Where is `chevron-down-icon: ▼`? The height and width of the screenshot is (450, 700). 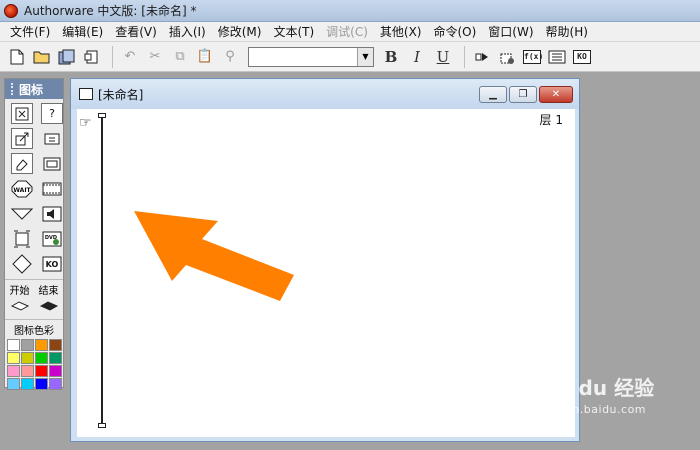
chevron-down-icon: ▼ is located at coordinates (365, 56).